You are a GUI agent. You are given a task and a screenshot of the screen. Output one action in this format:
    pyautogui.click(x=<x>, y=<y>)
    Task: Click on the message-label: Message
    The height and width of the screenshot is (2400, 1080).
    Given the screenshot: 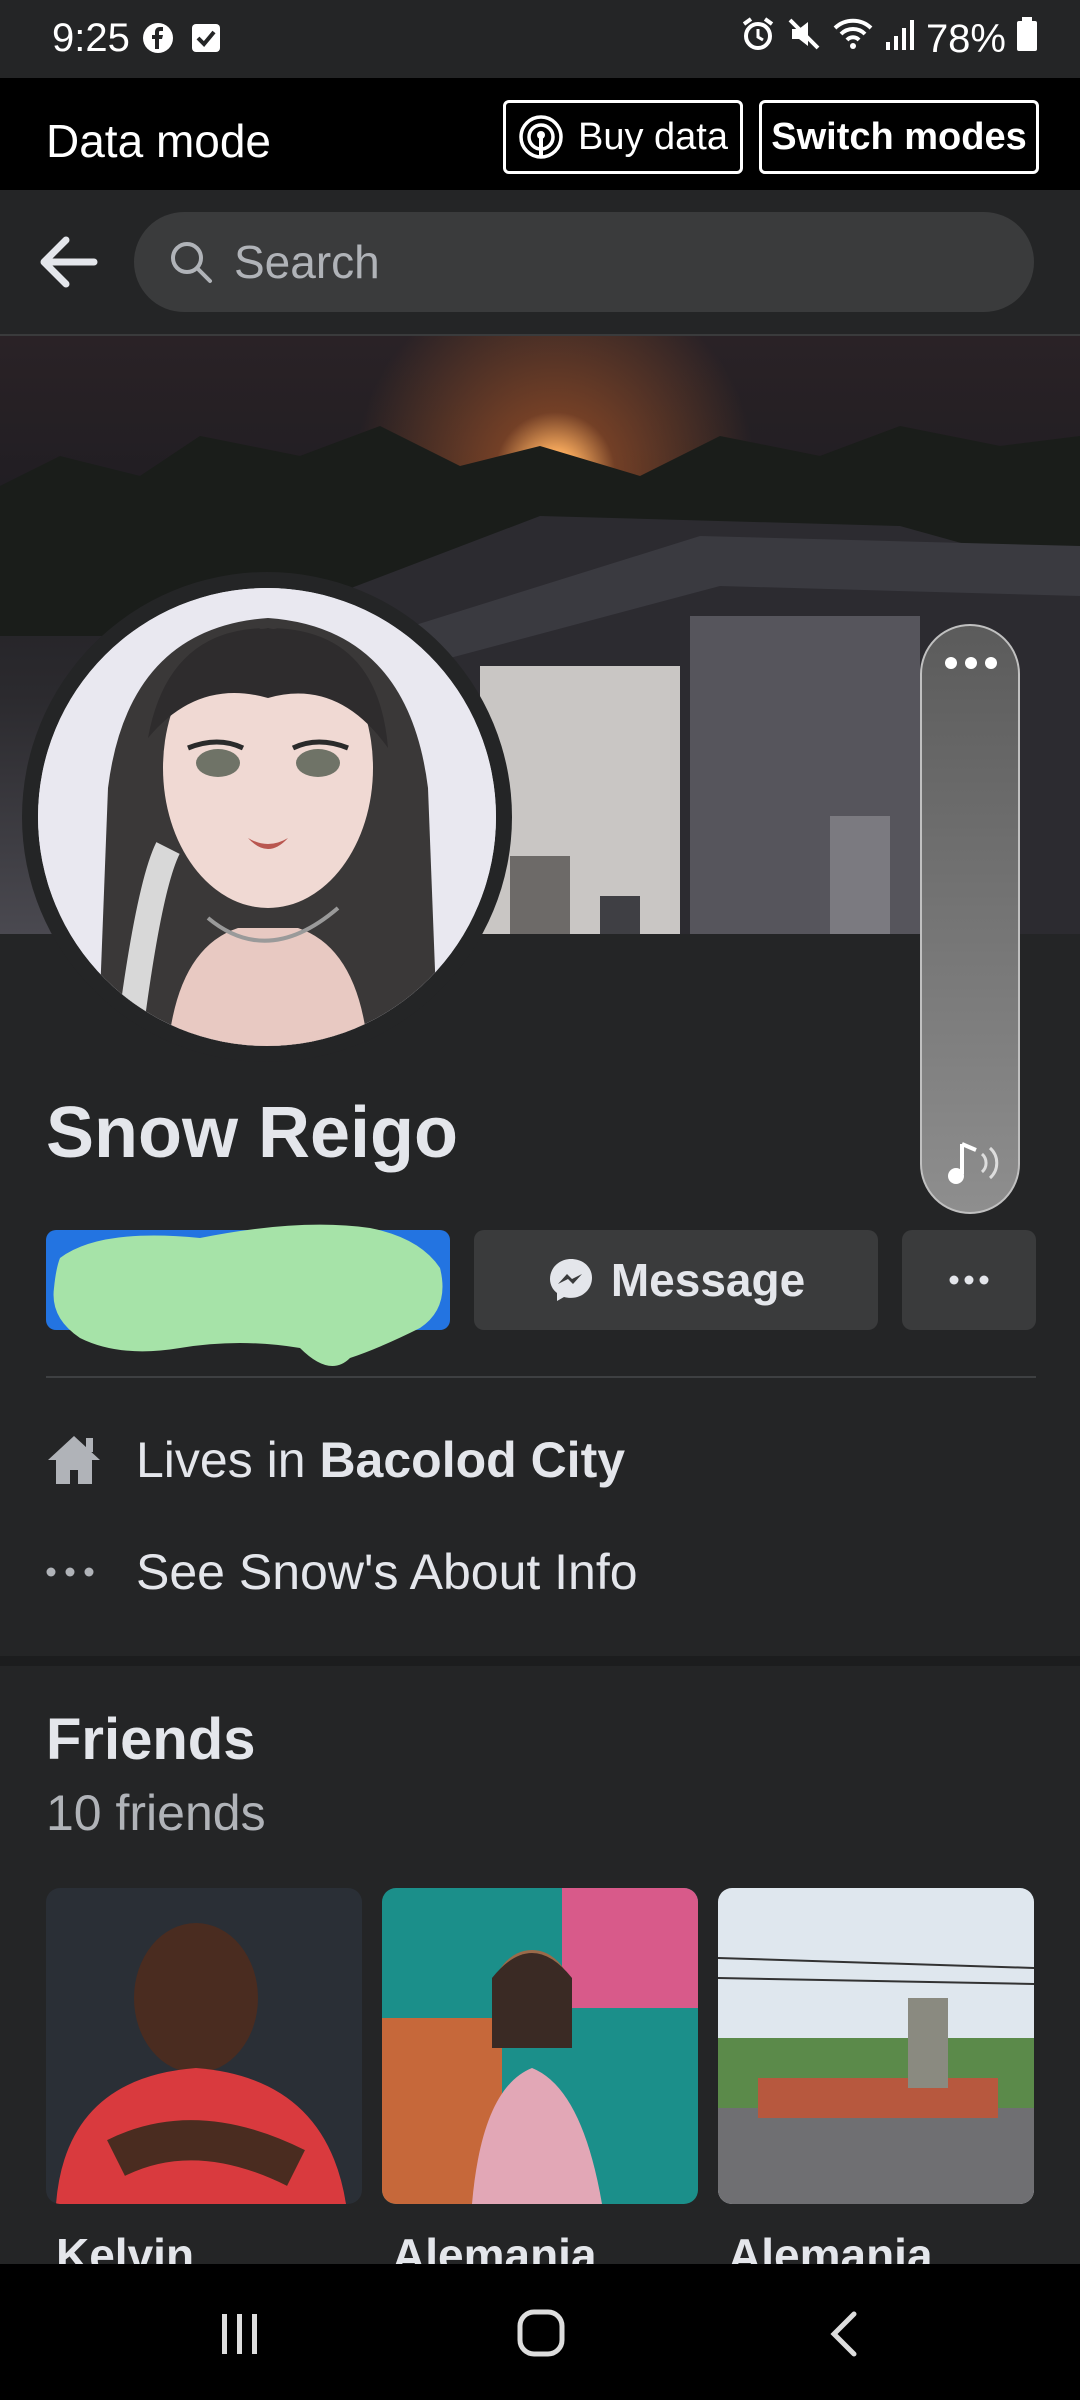 What is the action you would take?
    pyautogui.click(x=708, y=1280)
    